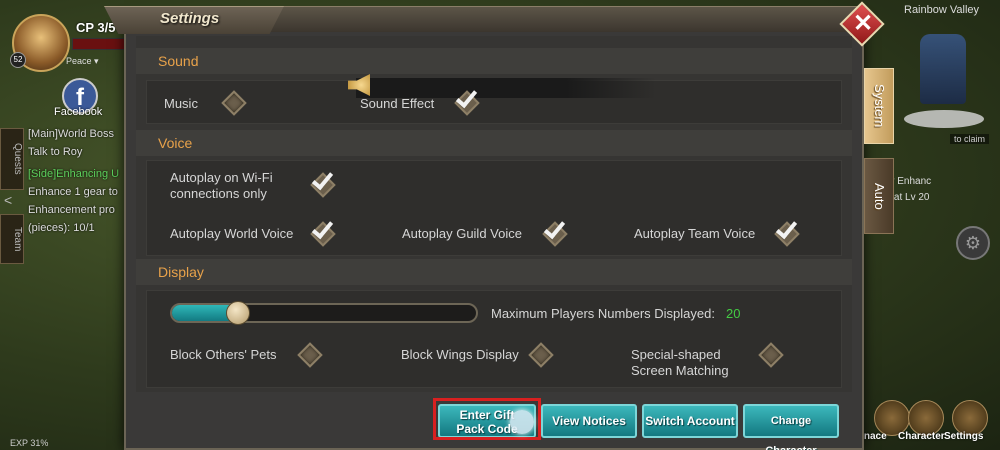  What do you see at coordinates (973, 243) in the screenshot?
I see `settings-gear-icon: ⚙` at bounding box center [973, 243].